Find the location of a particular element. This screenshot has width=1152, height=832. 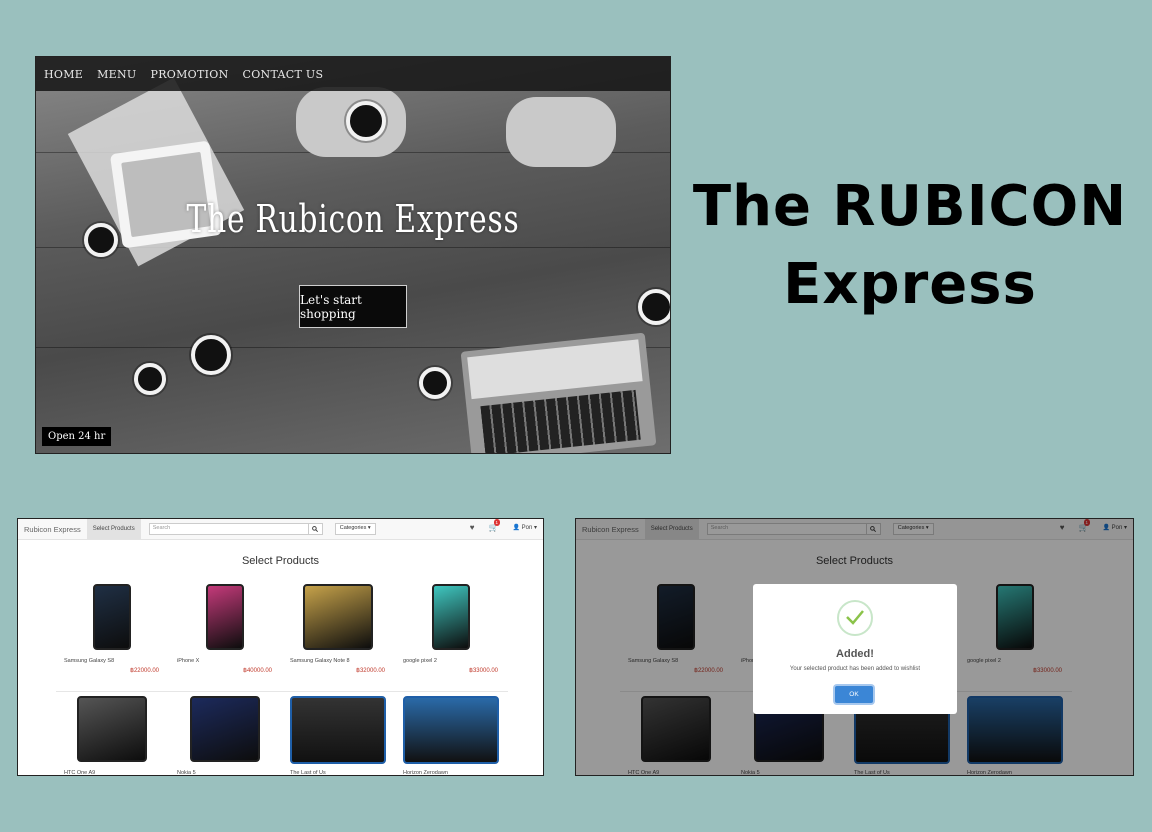

product-card: The Last of Us is located at coordinates (337, 734).